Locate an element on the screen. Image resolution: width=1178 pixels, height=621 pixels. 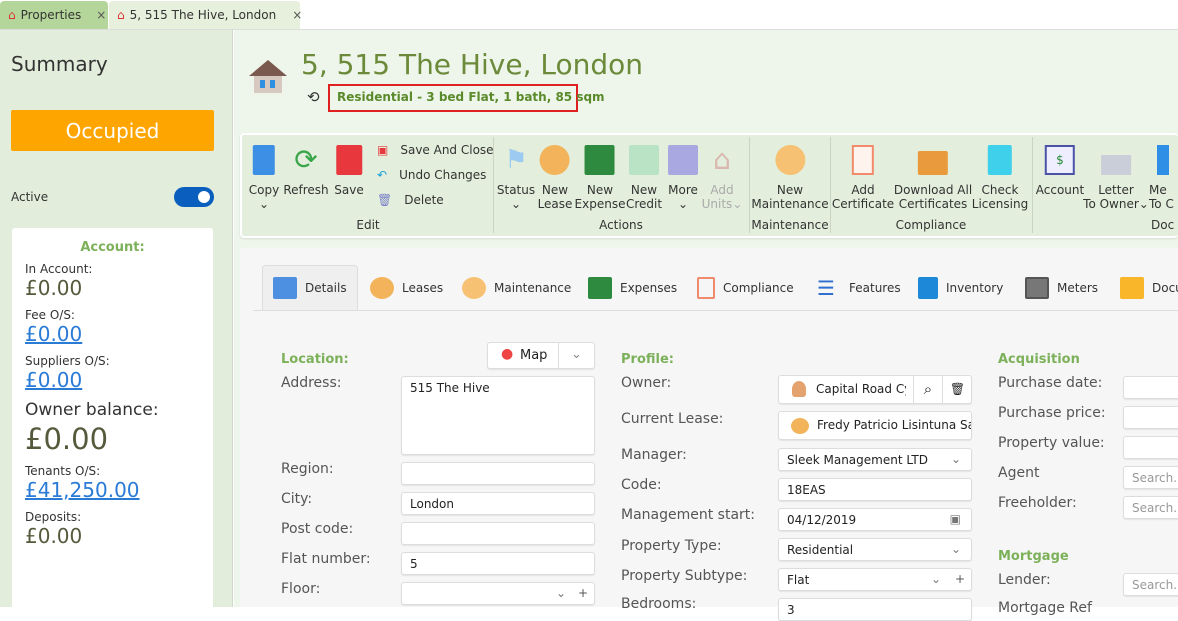
trash-icon: 🗑 is located at coordinates (956, 389).